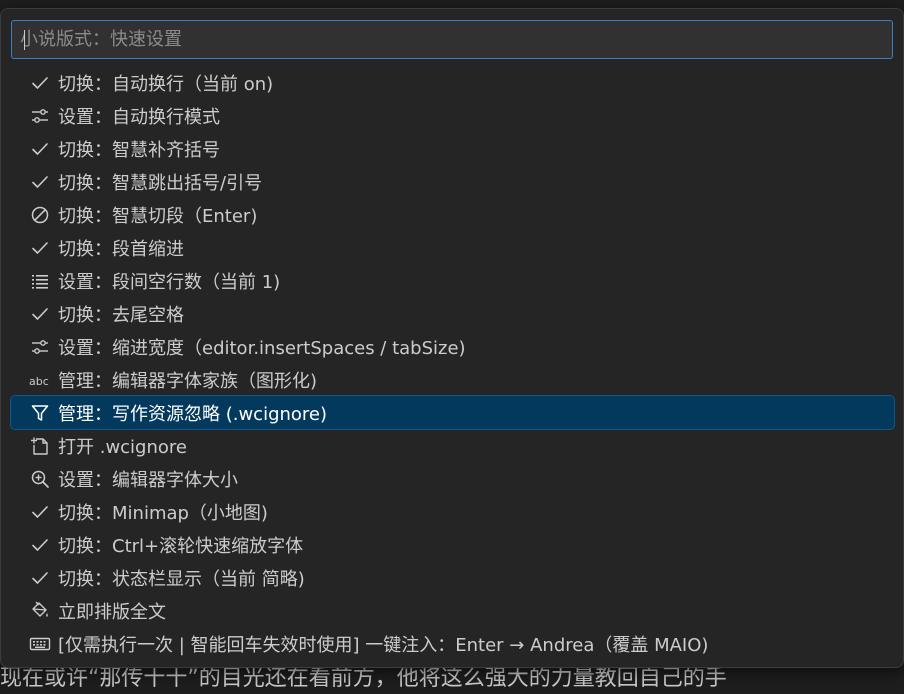 This screenshot has width=904, height=694. Describe the element at coordinates (452, 478) in the screenshot. I see `quick-pick-item: 设置：编辑器字体大小` at that location.